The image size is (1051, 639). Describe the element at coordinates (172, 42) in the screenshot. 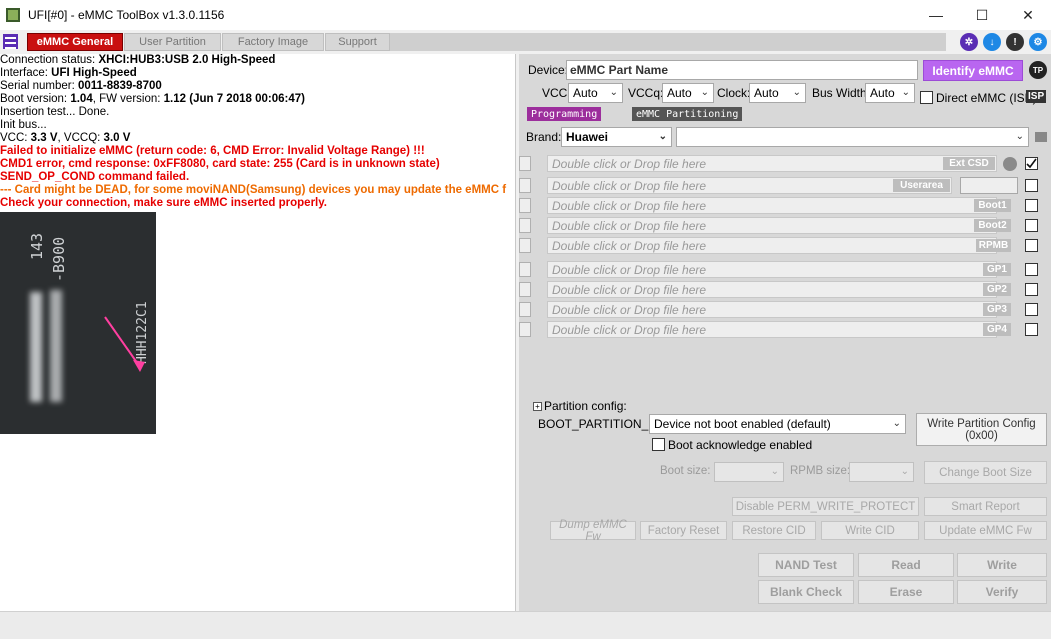

I see `tab-user-partition: User Partition` at that location.